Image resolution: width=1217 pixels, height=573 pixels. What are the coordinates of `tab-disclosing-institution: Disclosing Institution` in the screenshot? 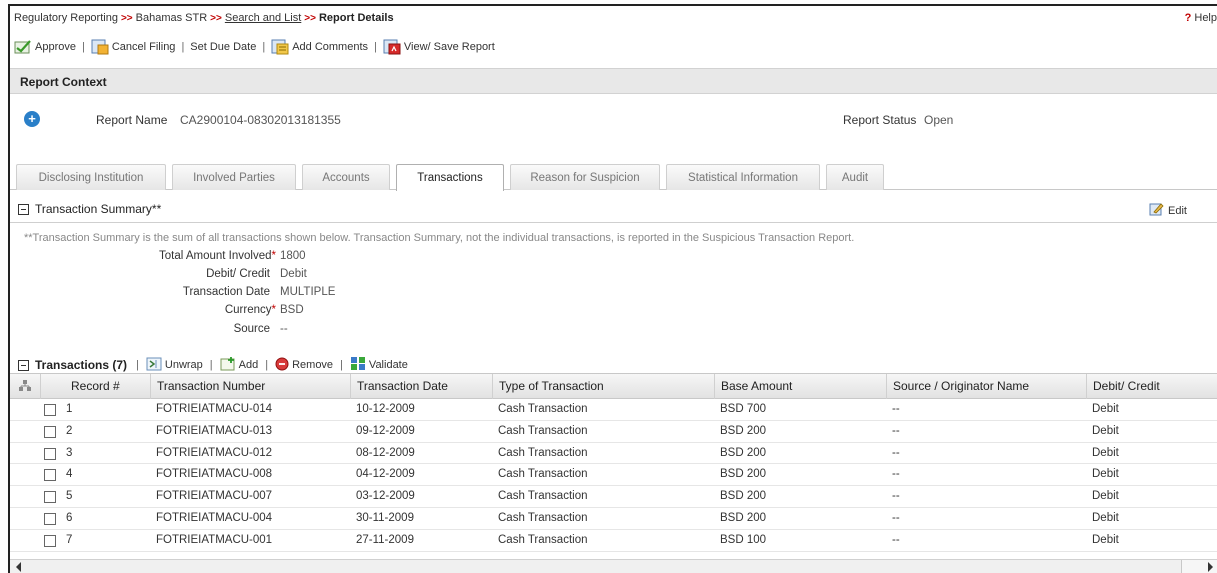 It's located at (91, 177).